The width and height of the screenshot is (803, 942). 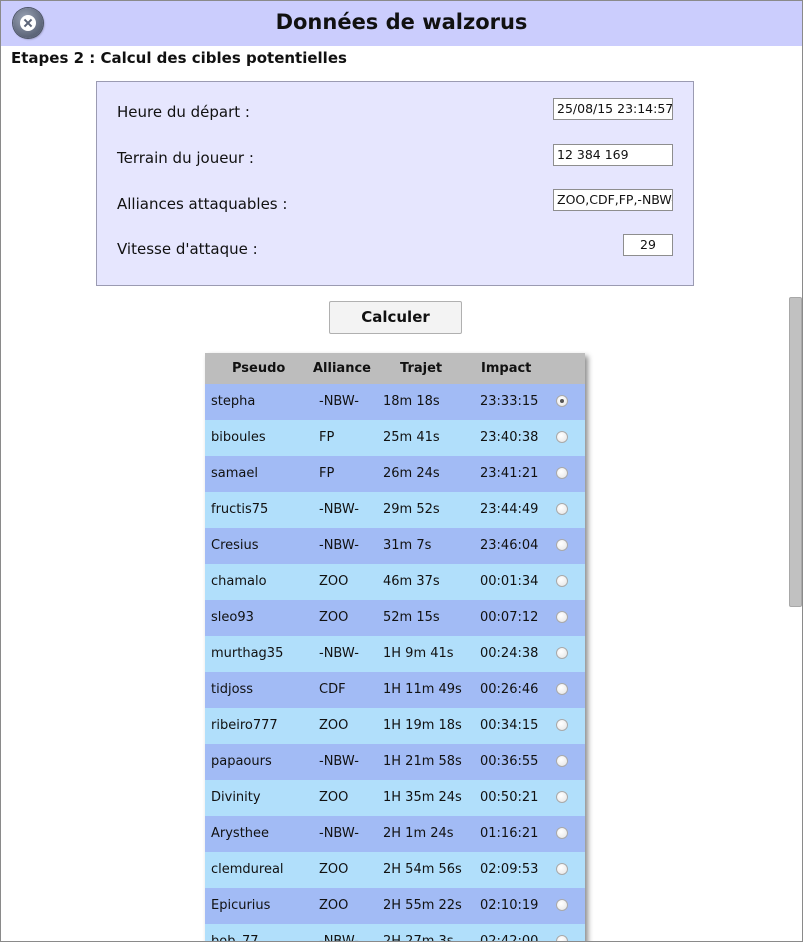 I want to click on table-row: ribeiro777 ZOO 1H 19m 18s 00:34:15, so click(x=395, y=726).